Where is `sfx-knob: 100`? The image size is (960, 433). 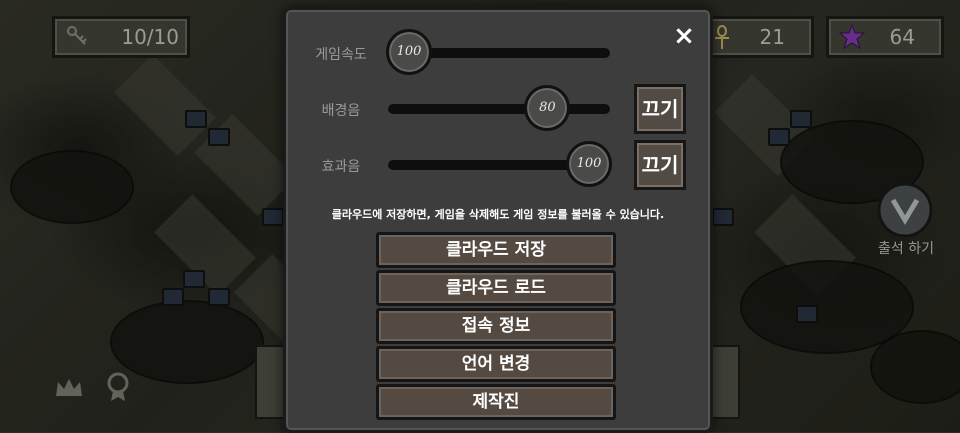 sfx-knob: 100 is located at coordinates (589, 164).